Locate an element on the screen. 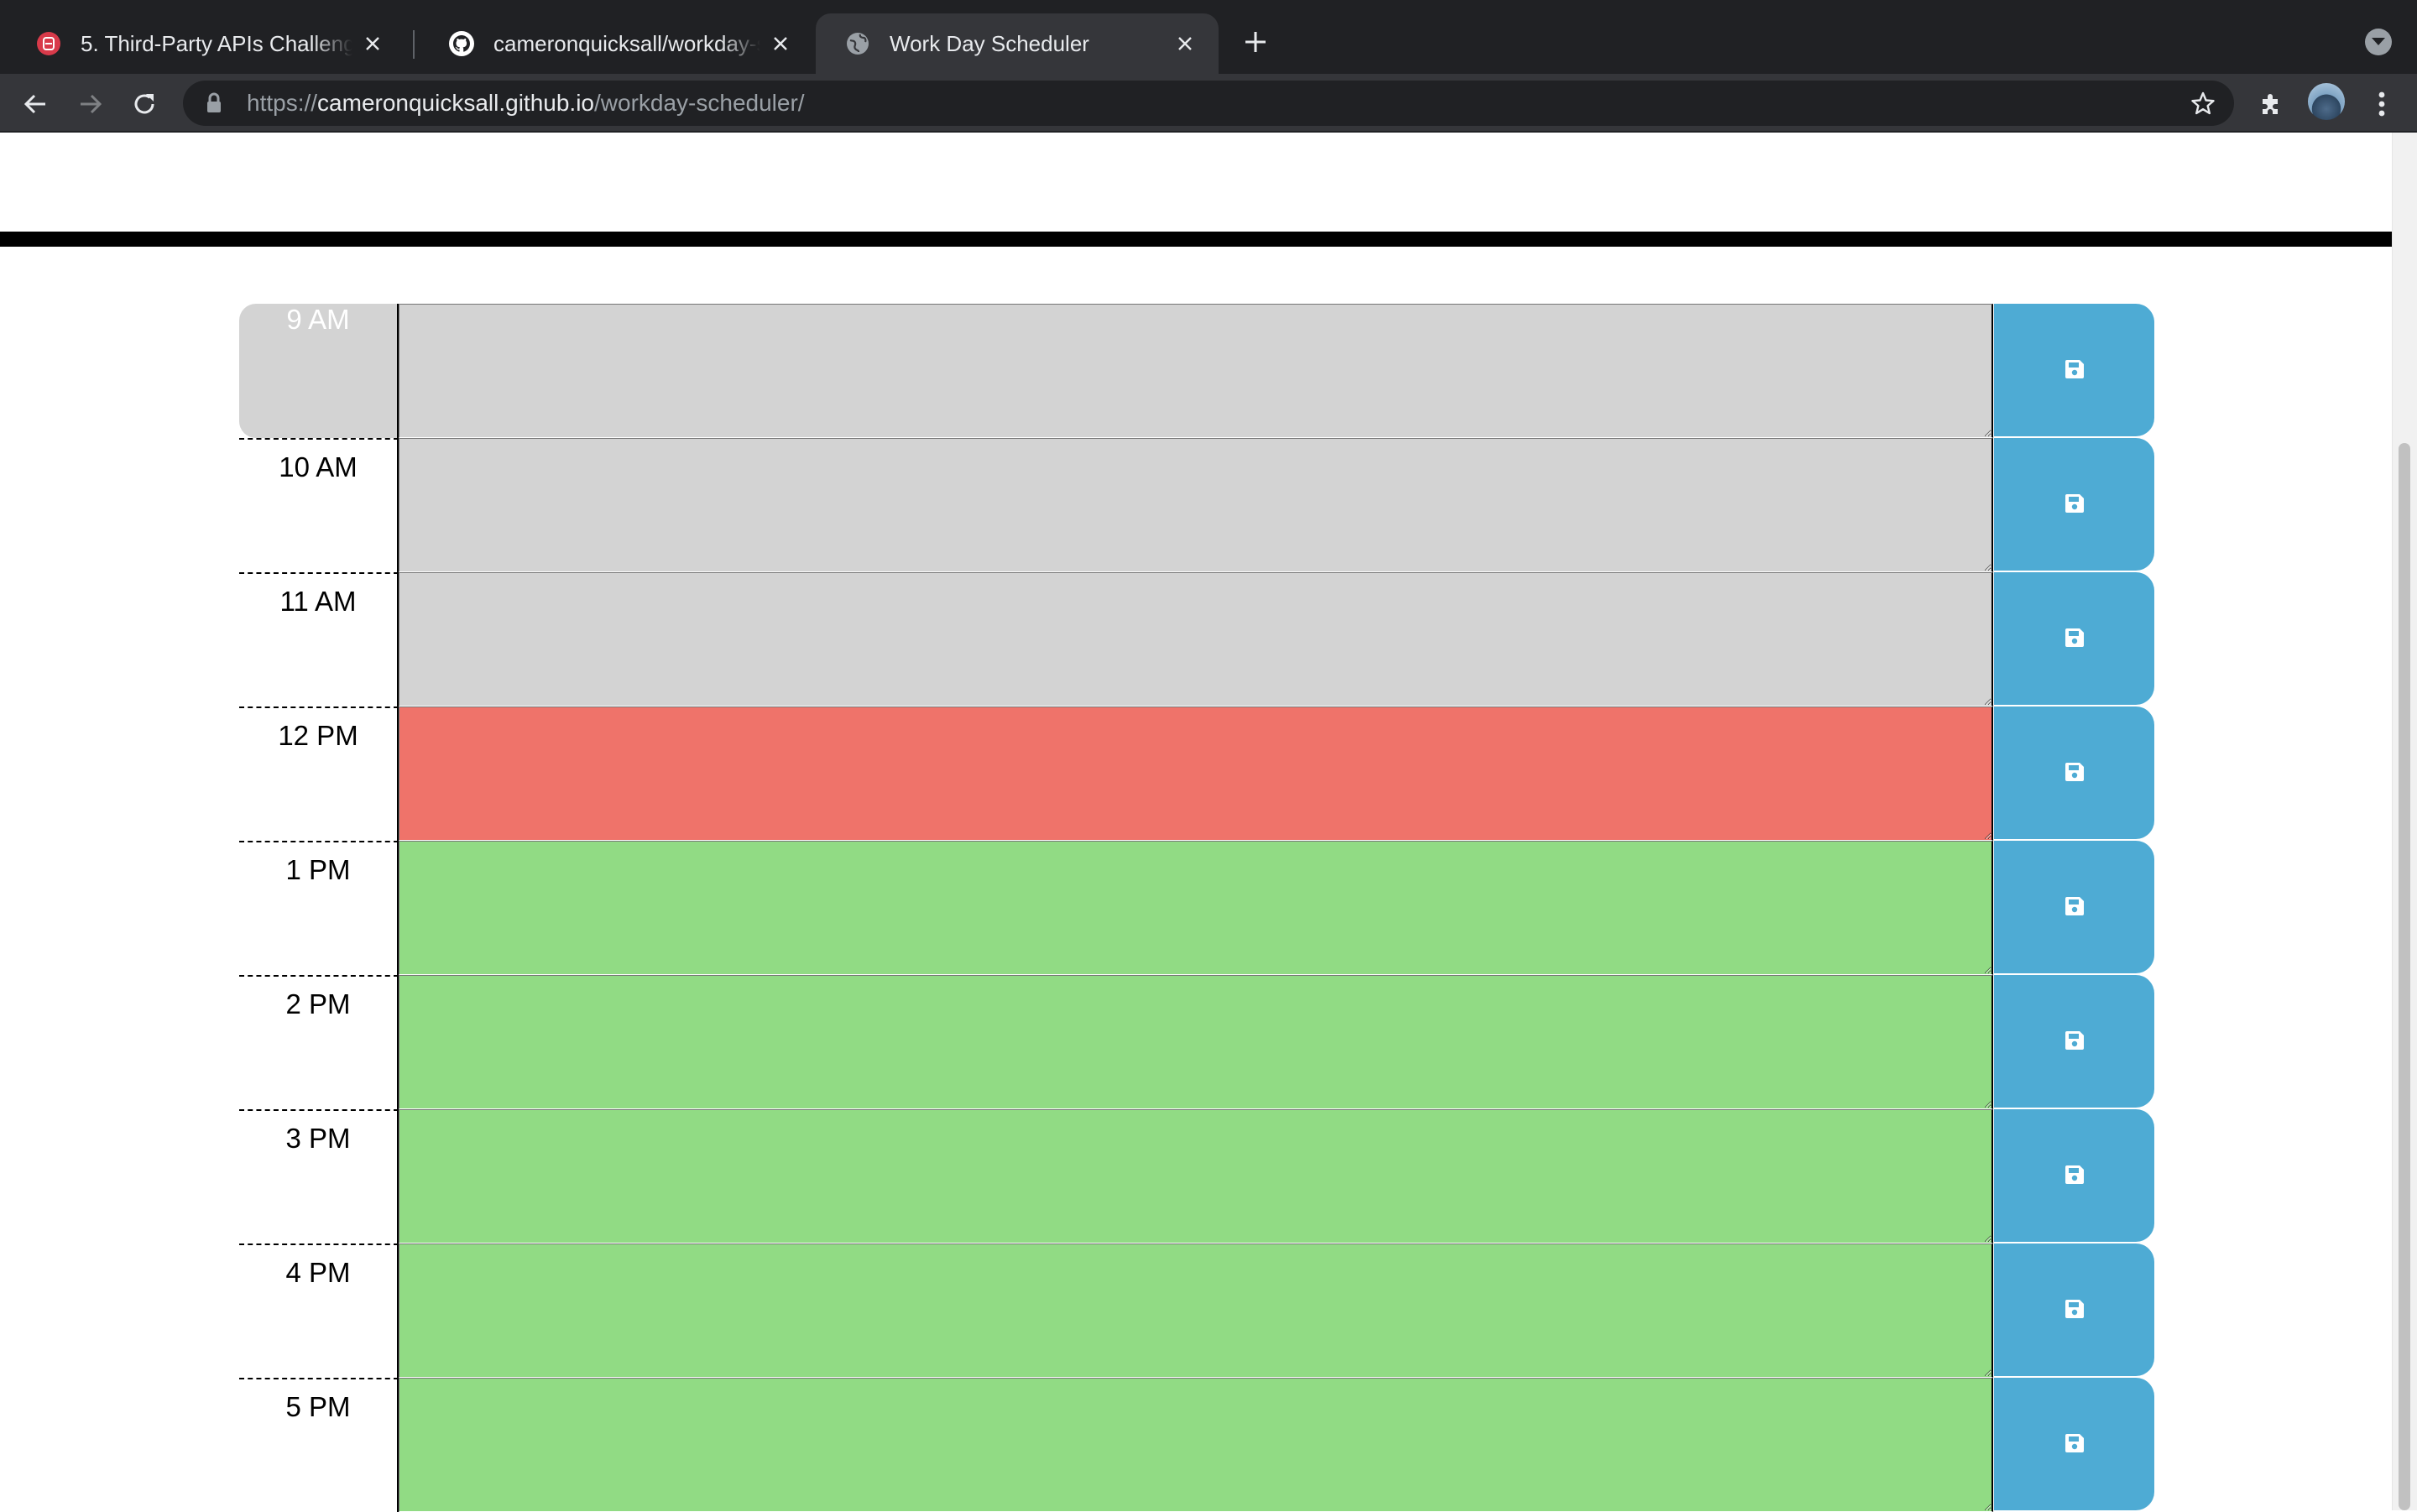 The image size is (2417, 1512). browser-menu-button is located at coordinates (2382, 104).